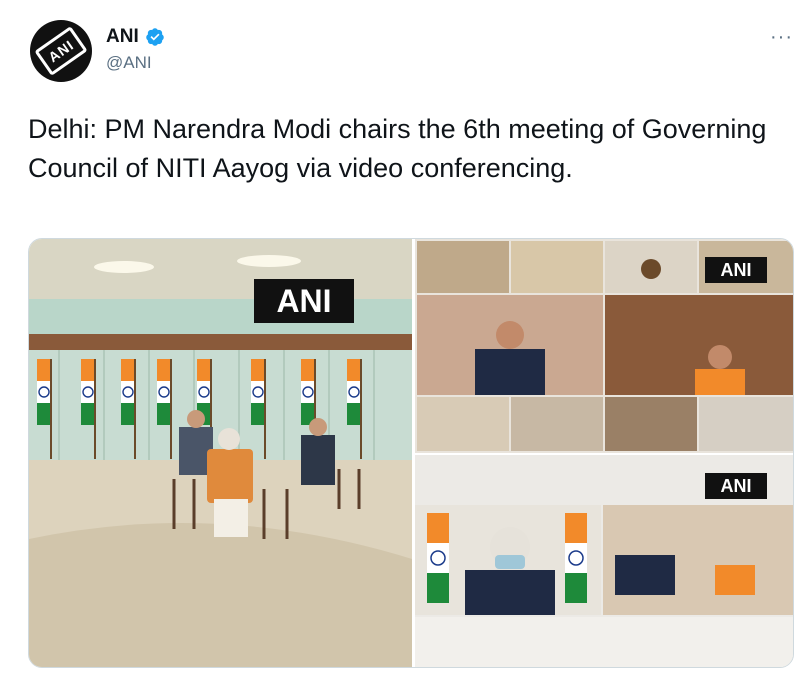  I want to click on author-handle: @ANI, so click(129, 63).